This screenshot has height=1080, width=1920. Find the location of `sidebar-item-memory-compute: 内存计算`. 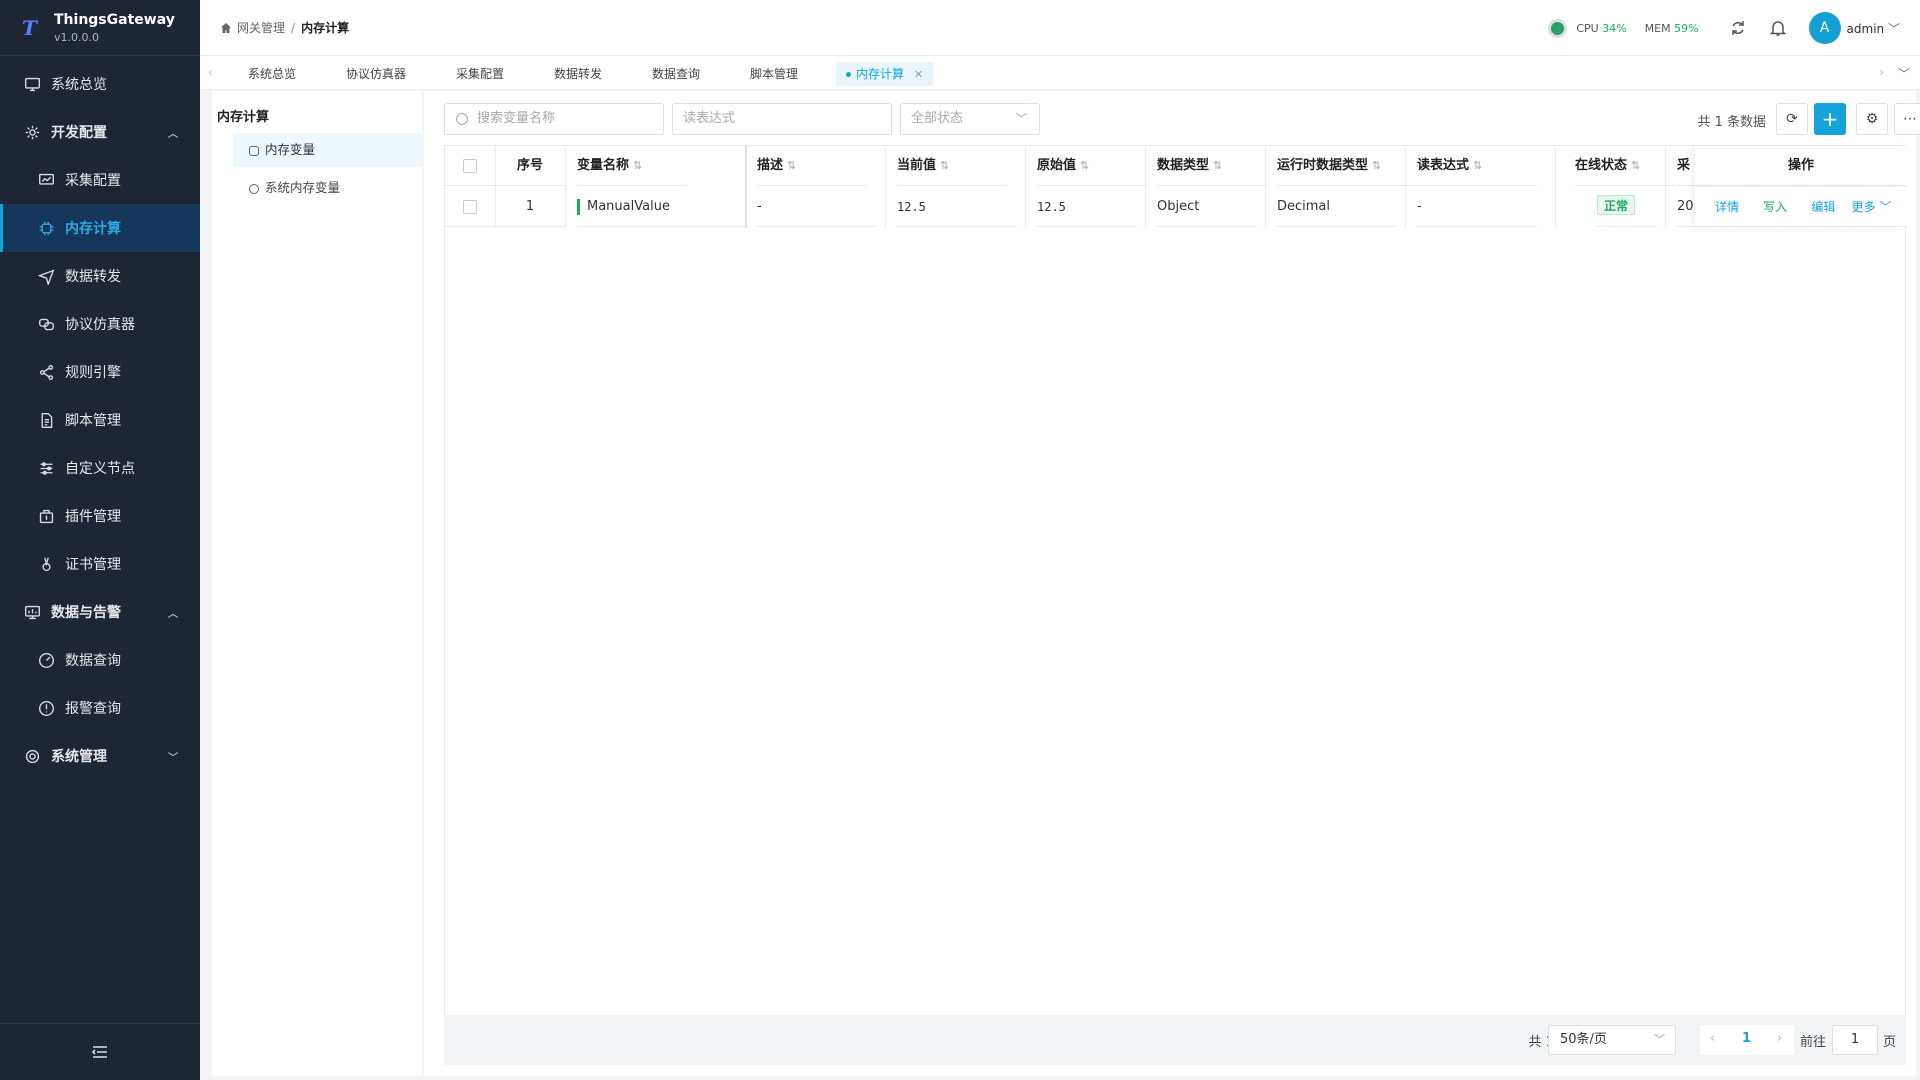

sidebar-item-memory-compute: 内存计算 is located at coordinates (100, 228).